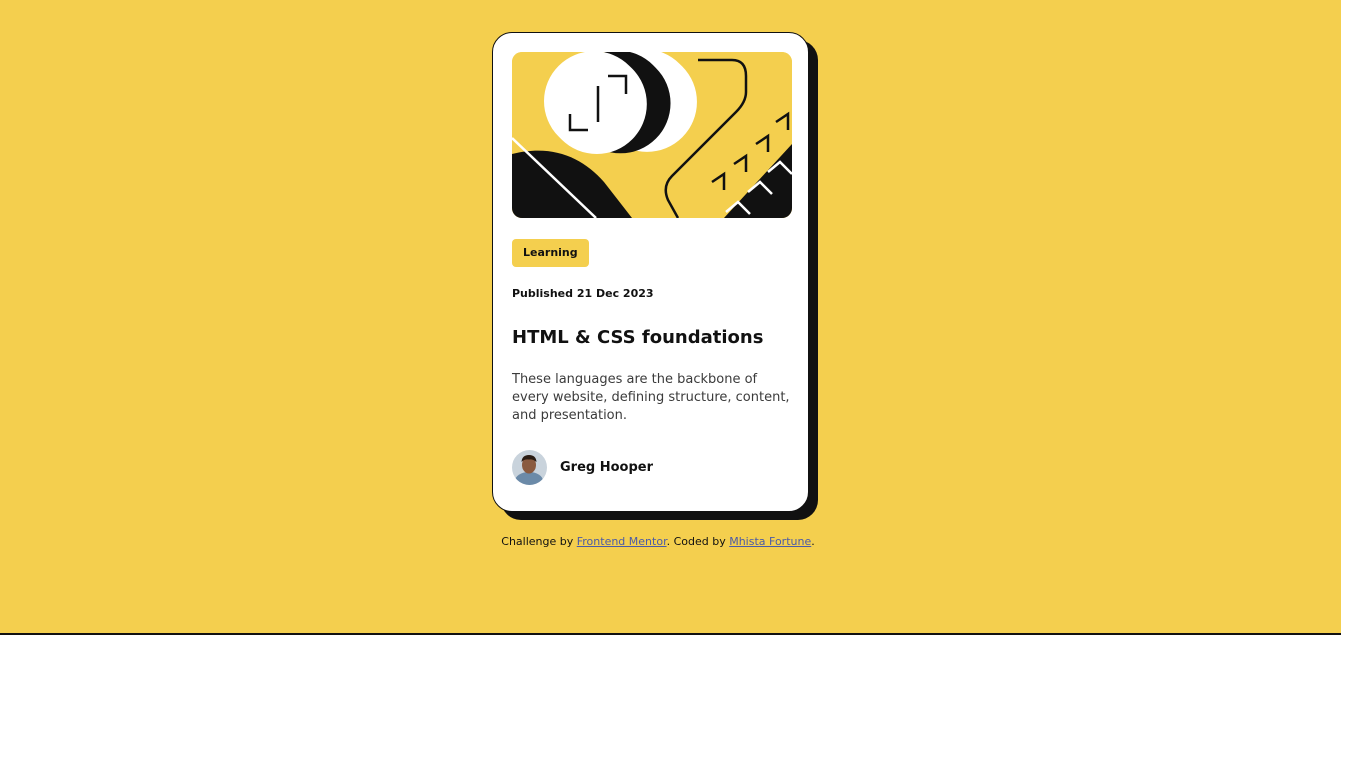 The image size is (1366, 768). What do you see at coordinates (583, 293) in the screenshot?
I see `published-date: Published 21 Dec 2023` at bounding box center [583, 293].